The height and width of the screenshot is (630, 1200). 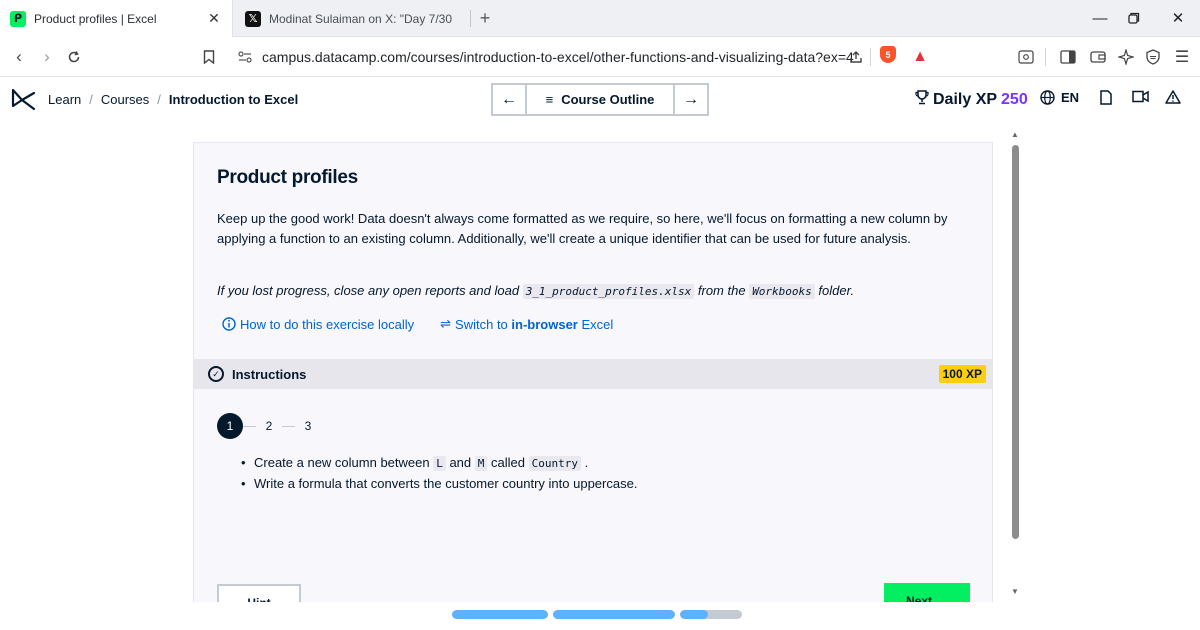 What do you see at coordinates (1153, 57) in the screenshot?
I see `vpn-shield-icon` at bounding box center [1153, 57].